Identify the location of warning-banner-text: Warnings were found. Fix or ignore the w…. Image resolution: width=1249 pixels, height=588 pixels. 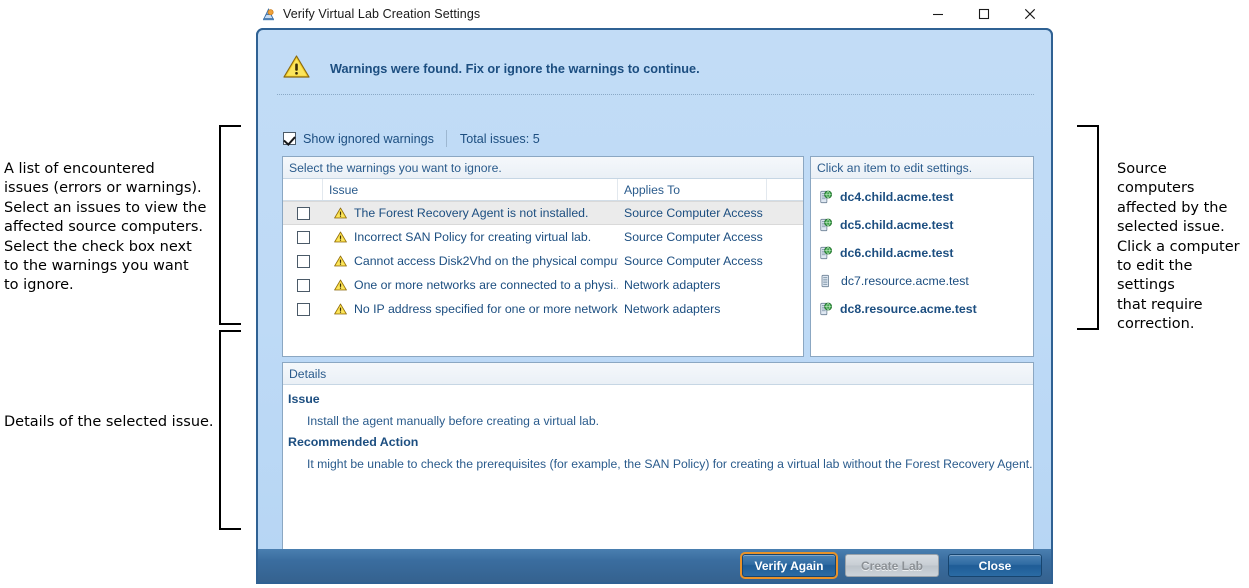
(515, 68).